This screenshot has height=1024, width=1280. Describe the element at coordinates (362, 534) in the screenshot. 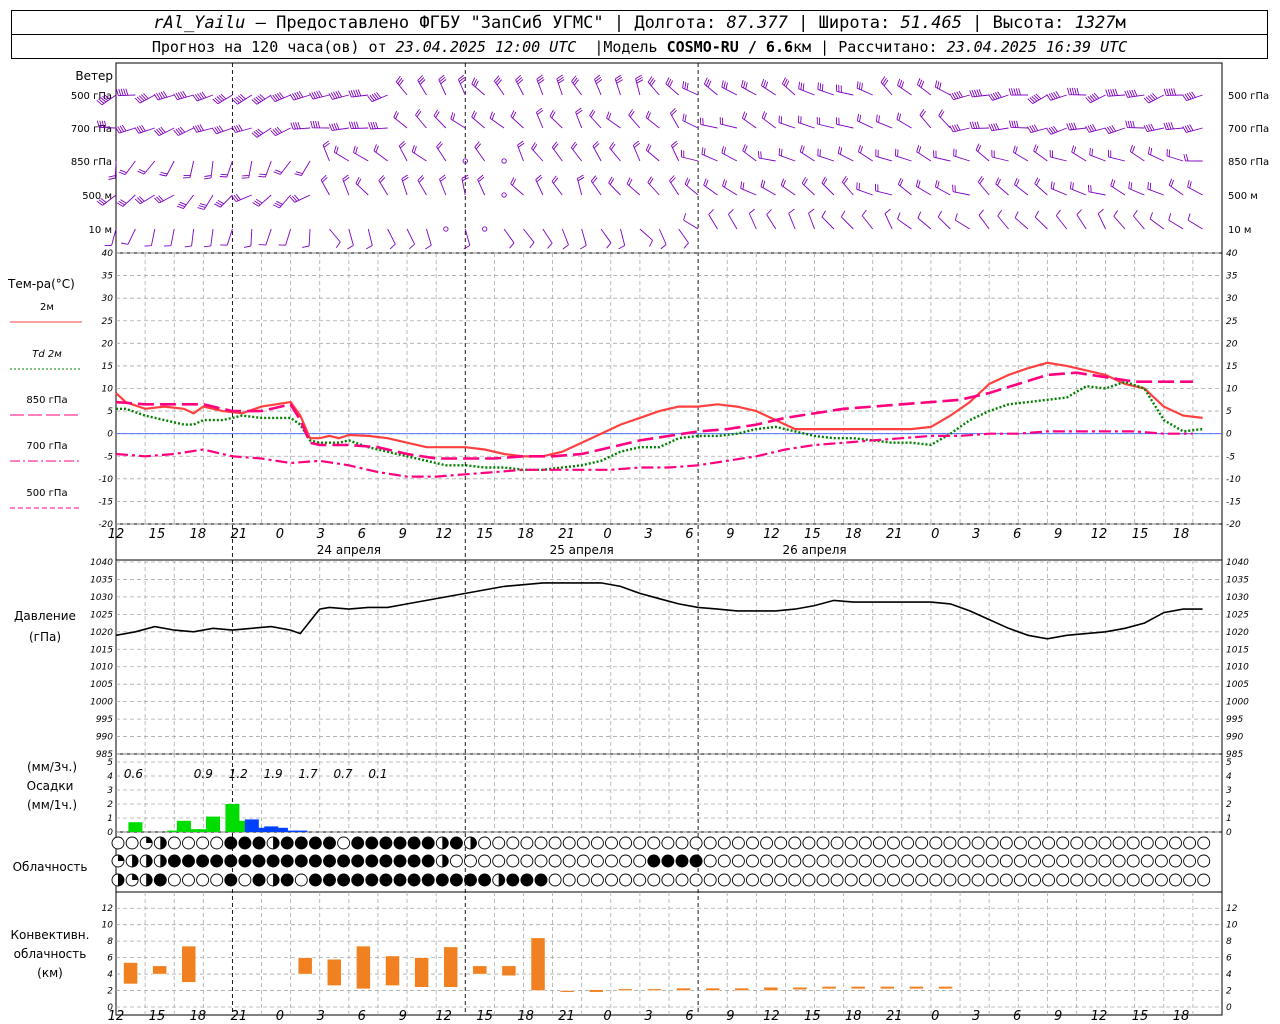

I see `hour-label: 6` at that location.